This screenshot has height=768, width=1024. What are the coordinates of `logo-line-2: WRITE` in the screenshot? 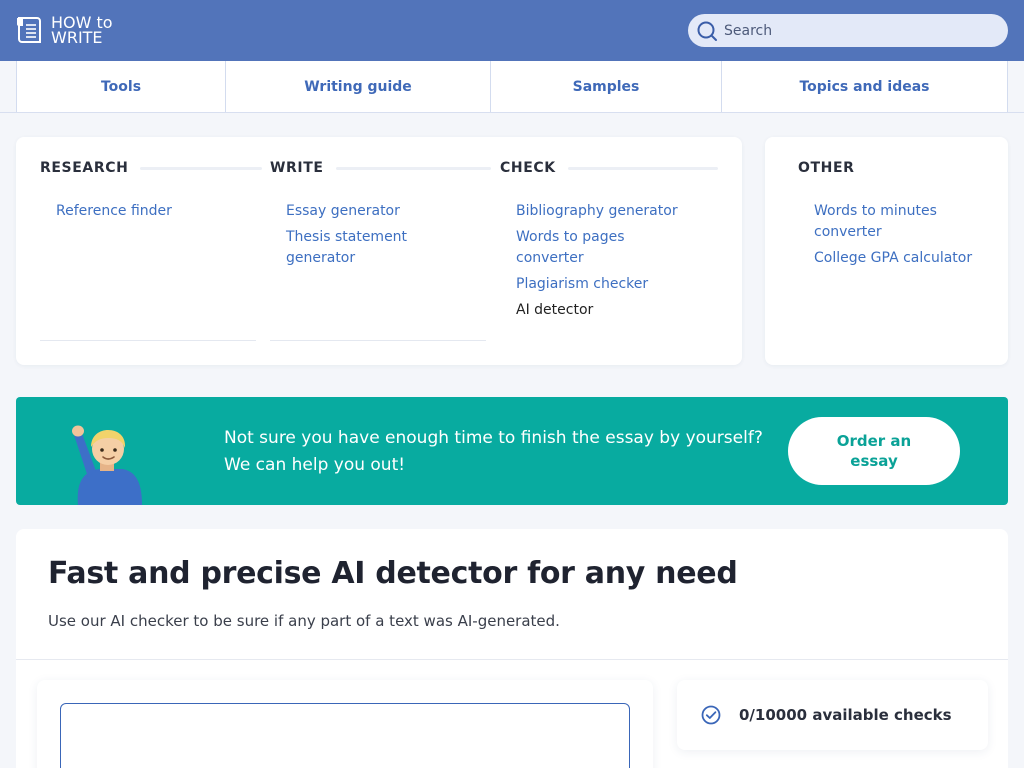 It's located at (77, 37).